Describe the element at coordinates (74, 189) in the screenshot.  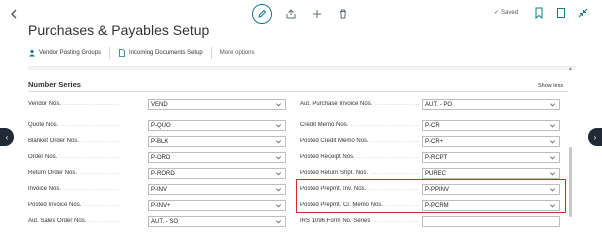
I see `field-label: Invoice Nos.` at that location.